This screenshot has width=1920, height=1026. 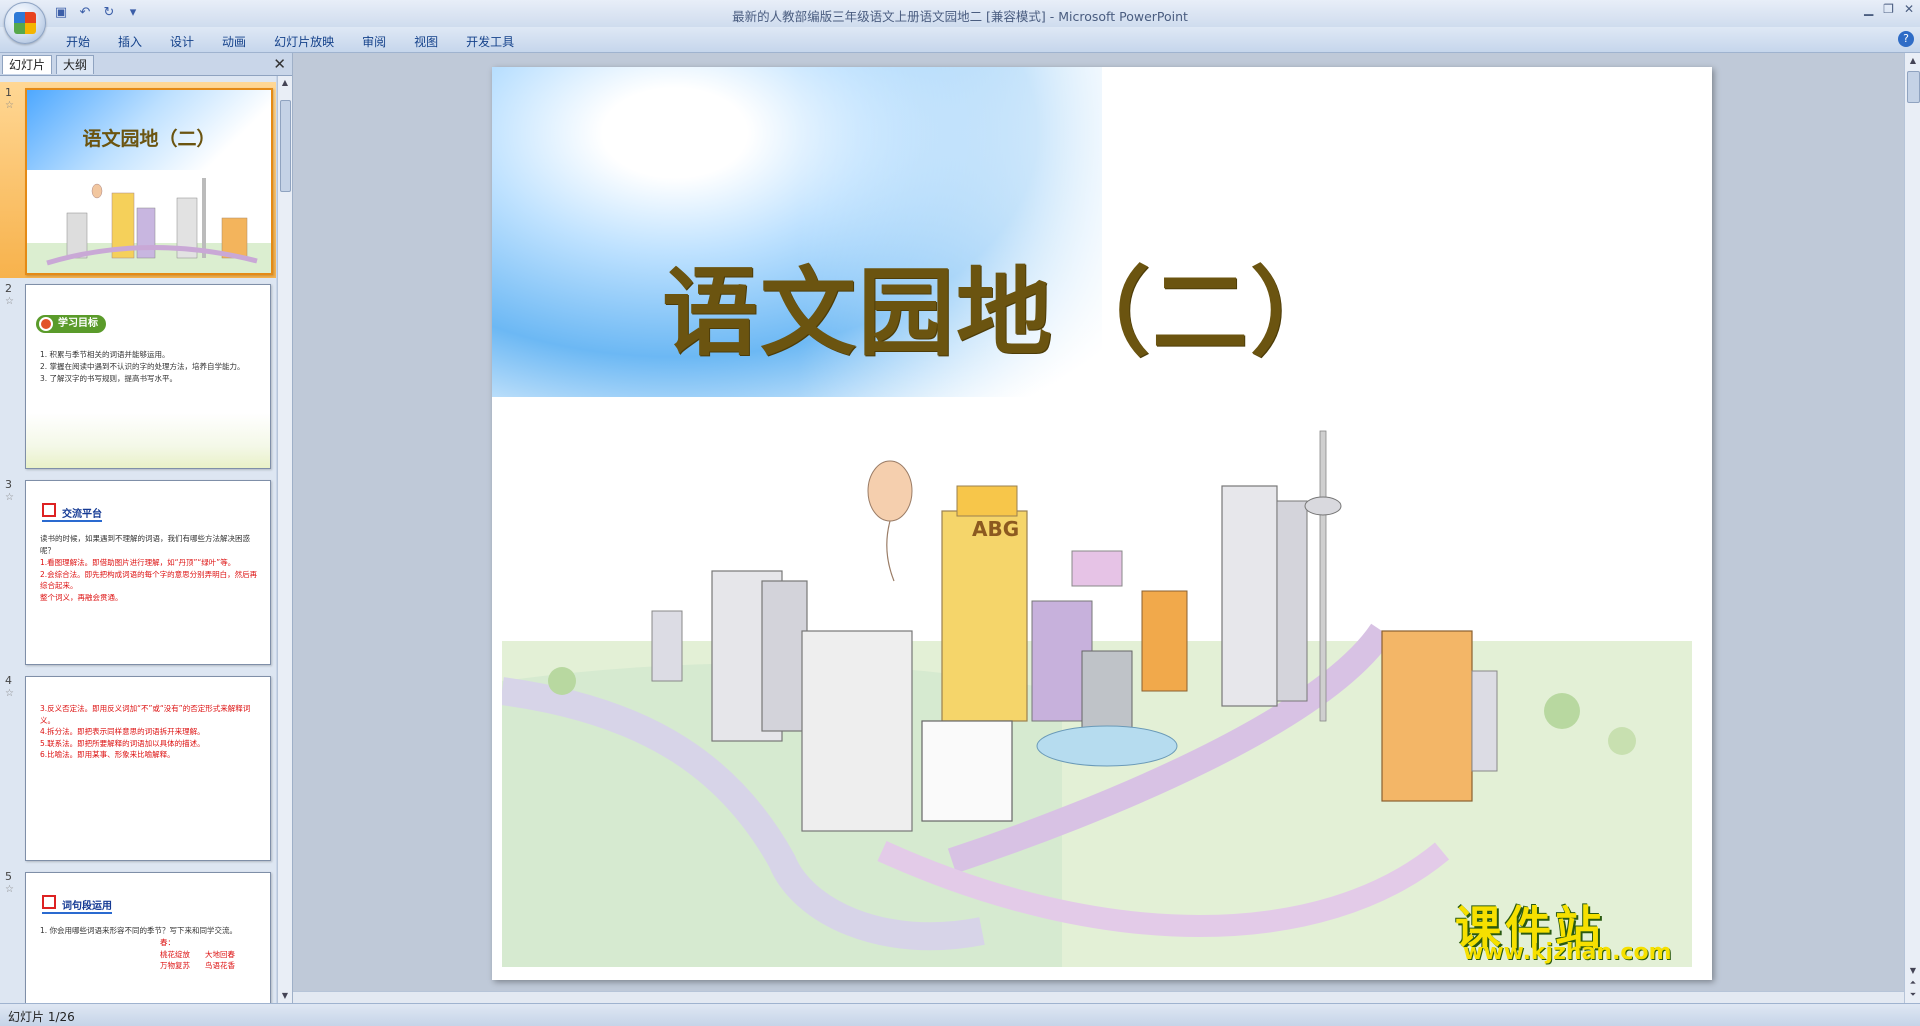 I want to click on pane-tab-bar: 幻灯片 大纲 ✕, so click(x=146, y=64).